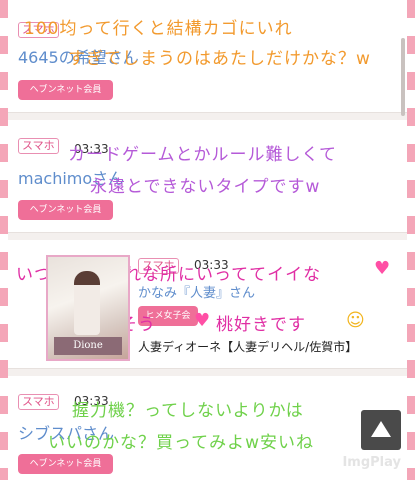 This screenshot has width=415, height=480. I want to click on shop-name: 人妻ディオーネ【人妻デリヘル/佐賀市】, so click(247, 346).